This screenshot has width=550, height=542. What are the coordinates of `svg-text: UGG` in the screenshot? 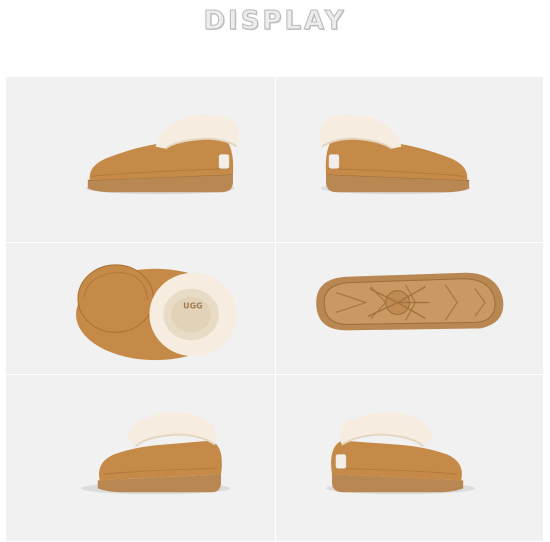 It's located at (192, 306).